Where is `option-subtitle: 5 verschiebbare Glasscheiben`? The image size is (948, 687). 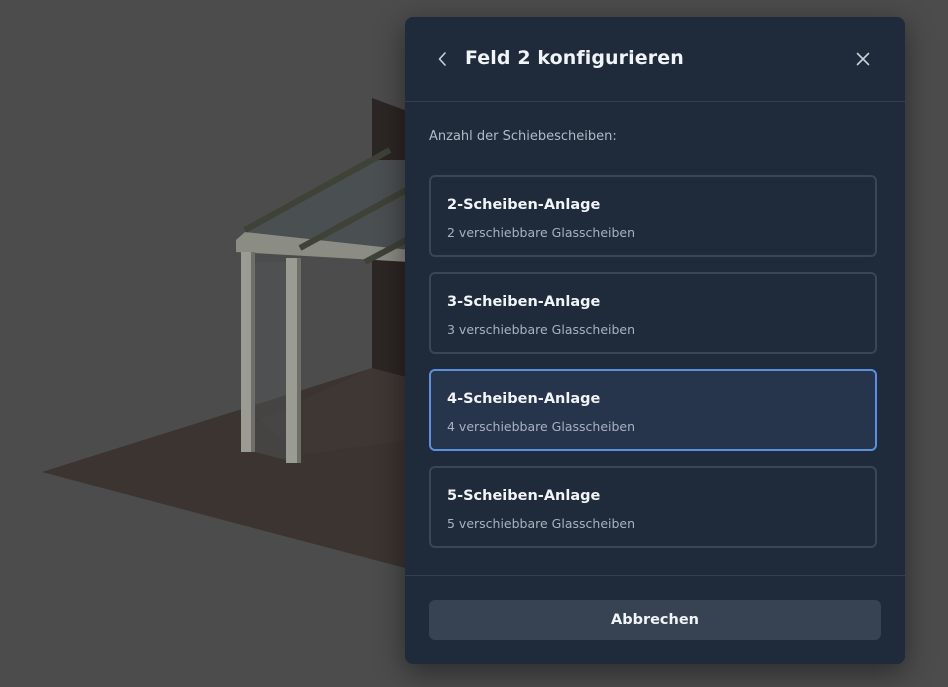
option-subtitle: 5 verschiebbare Glasscheiben is located at coordinates (541, 523).